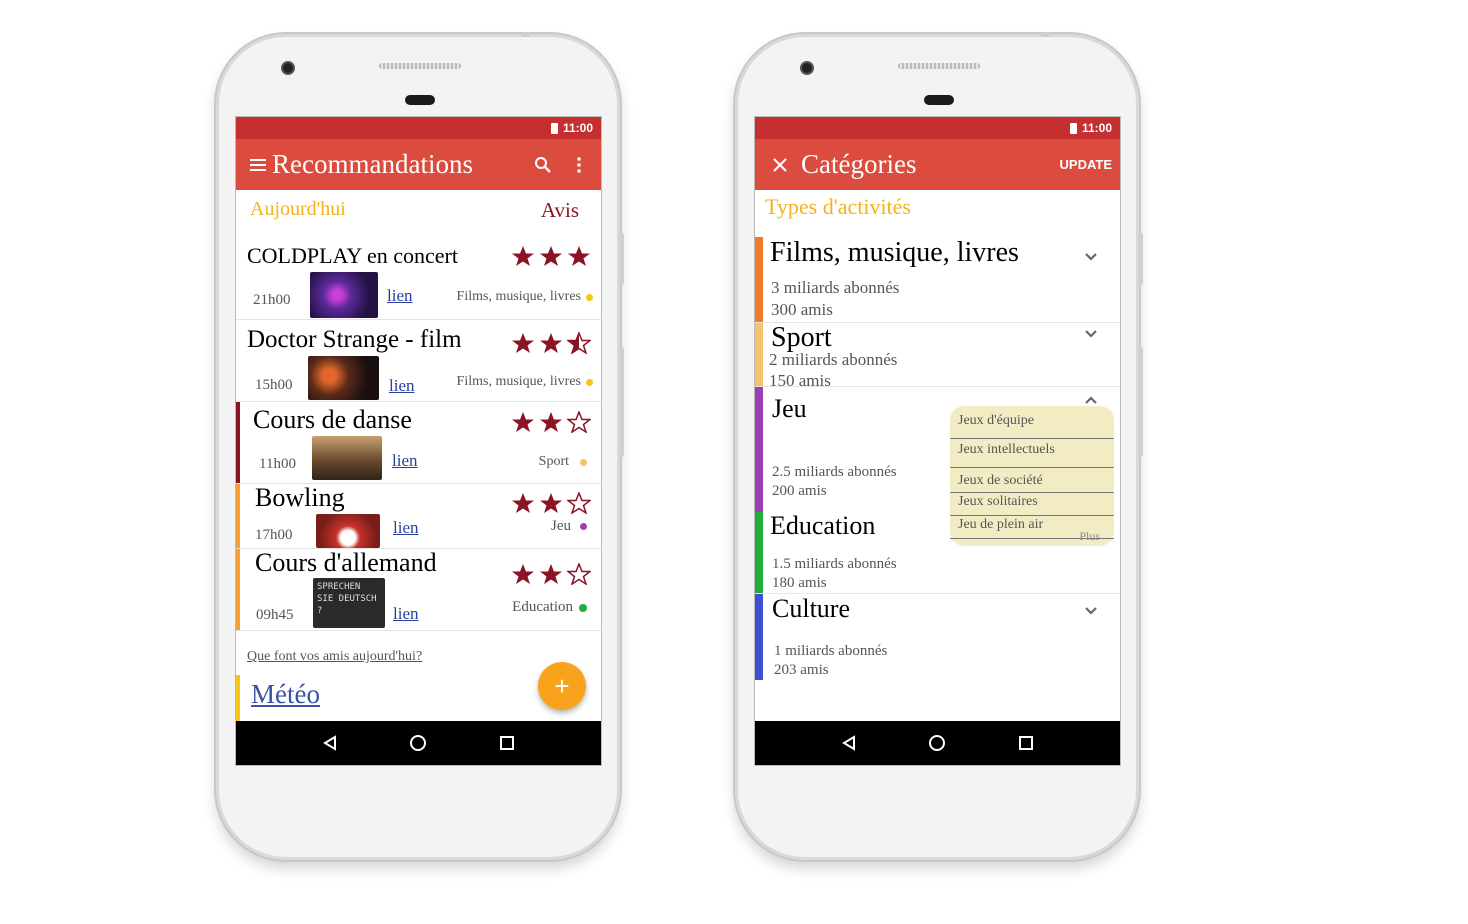  Describe the element at coordinates (1086, 164) in the screenshot. I see `update-button: UPDATE` at that location.